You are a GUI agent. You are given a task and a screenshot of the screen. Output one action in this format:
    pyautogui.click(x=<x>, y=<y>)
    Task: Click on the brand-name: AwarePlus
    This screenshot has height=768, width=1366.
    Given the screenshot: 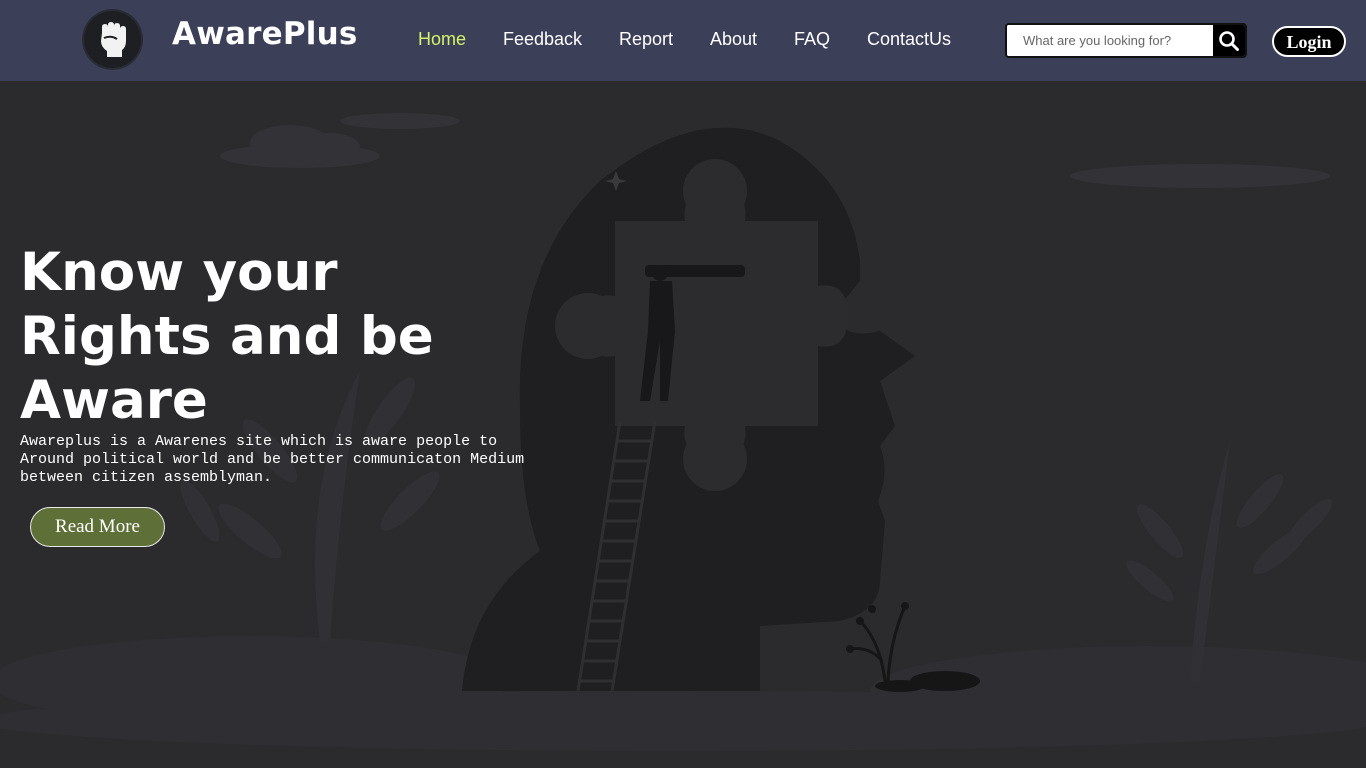 What is the action you would take?
    pyautogui.click(x=265, y=34)
    